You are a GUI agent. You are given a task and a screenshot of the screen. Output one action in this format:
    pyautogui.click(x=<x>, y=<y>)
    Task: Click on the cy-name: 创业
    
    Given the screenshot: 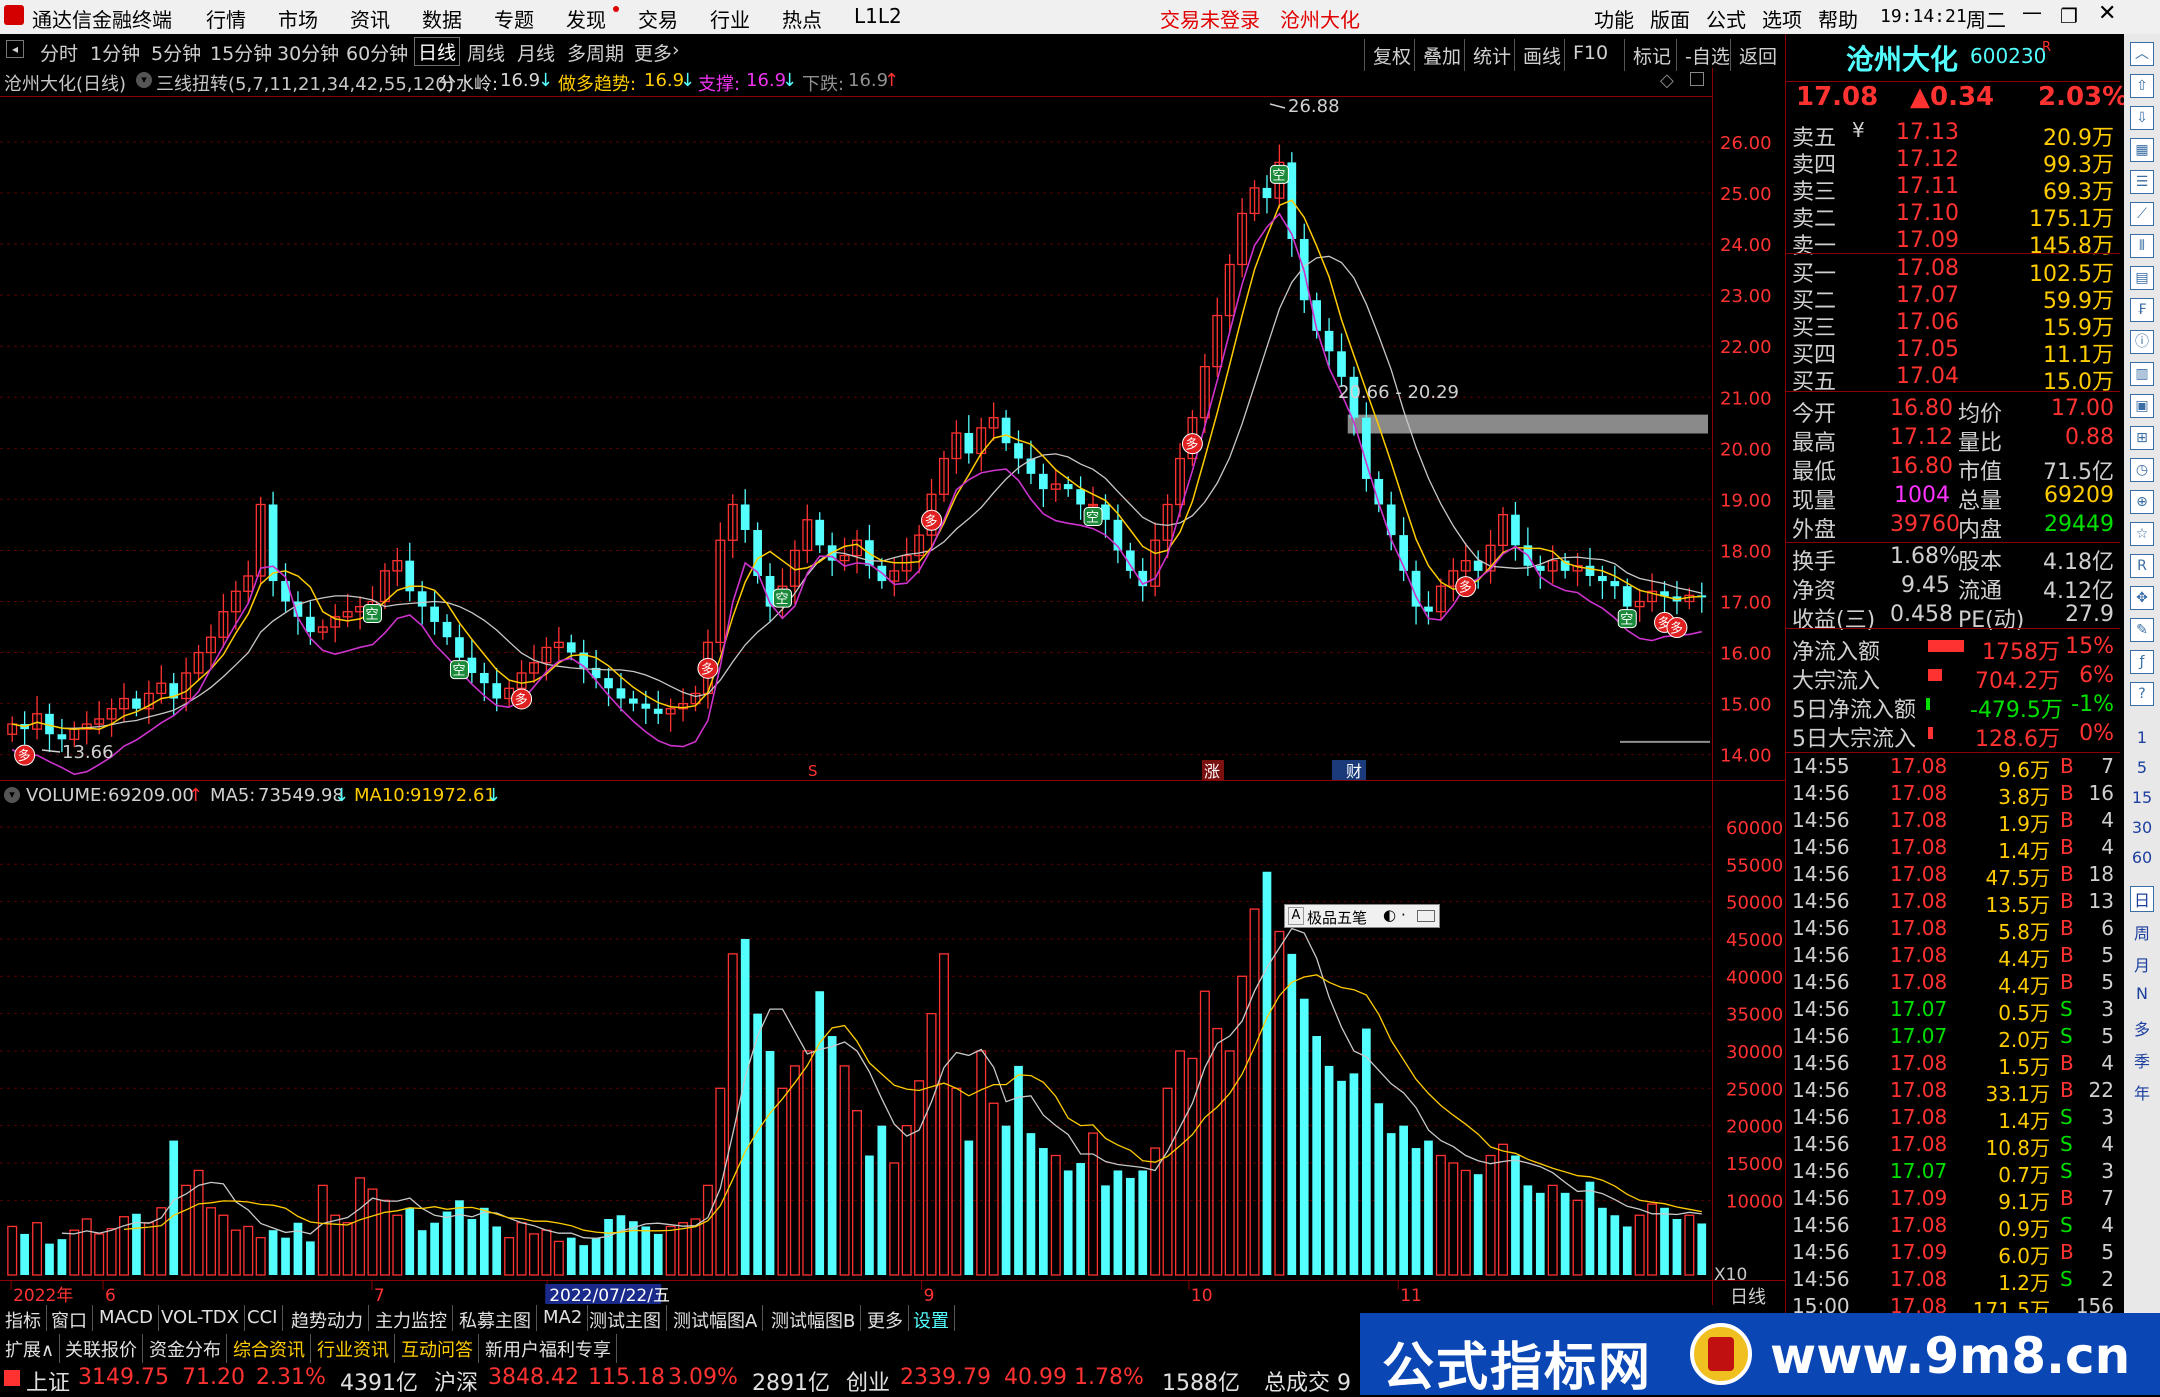 What is the action you would take?
    pyautogui.click(x=868, y=1381)
    